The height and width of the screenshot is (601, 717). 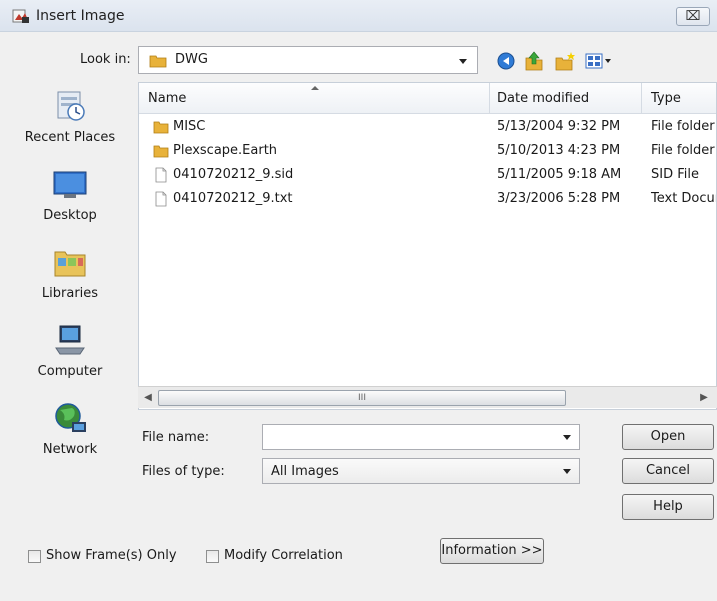 What do you see at coordinates (70, 417) in the screenshot?
I see `network-icon` at bounding box center [70, 417].